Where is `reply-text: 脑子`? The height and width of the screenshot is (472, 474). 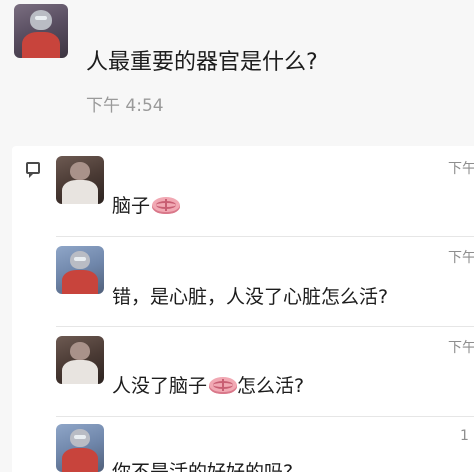
reply-text: 脑子 is located at coordinates (146, 204).